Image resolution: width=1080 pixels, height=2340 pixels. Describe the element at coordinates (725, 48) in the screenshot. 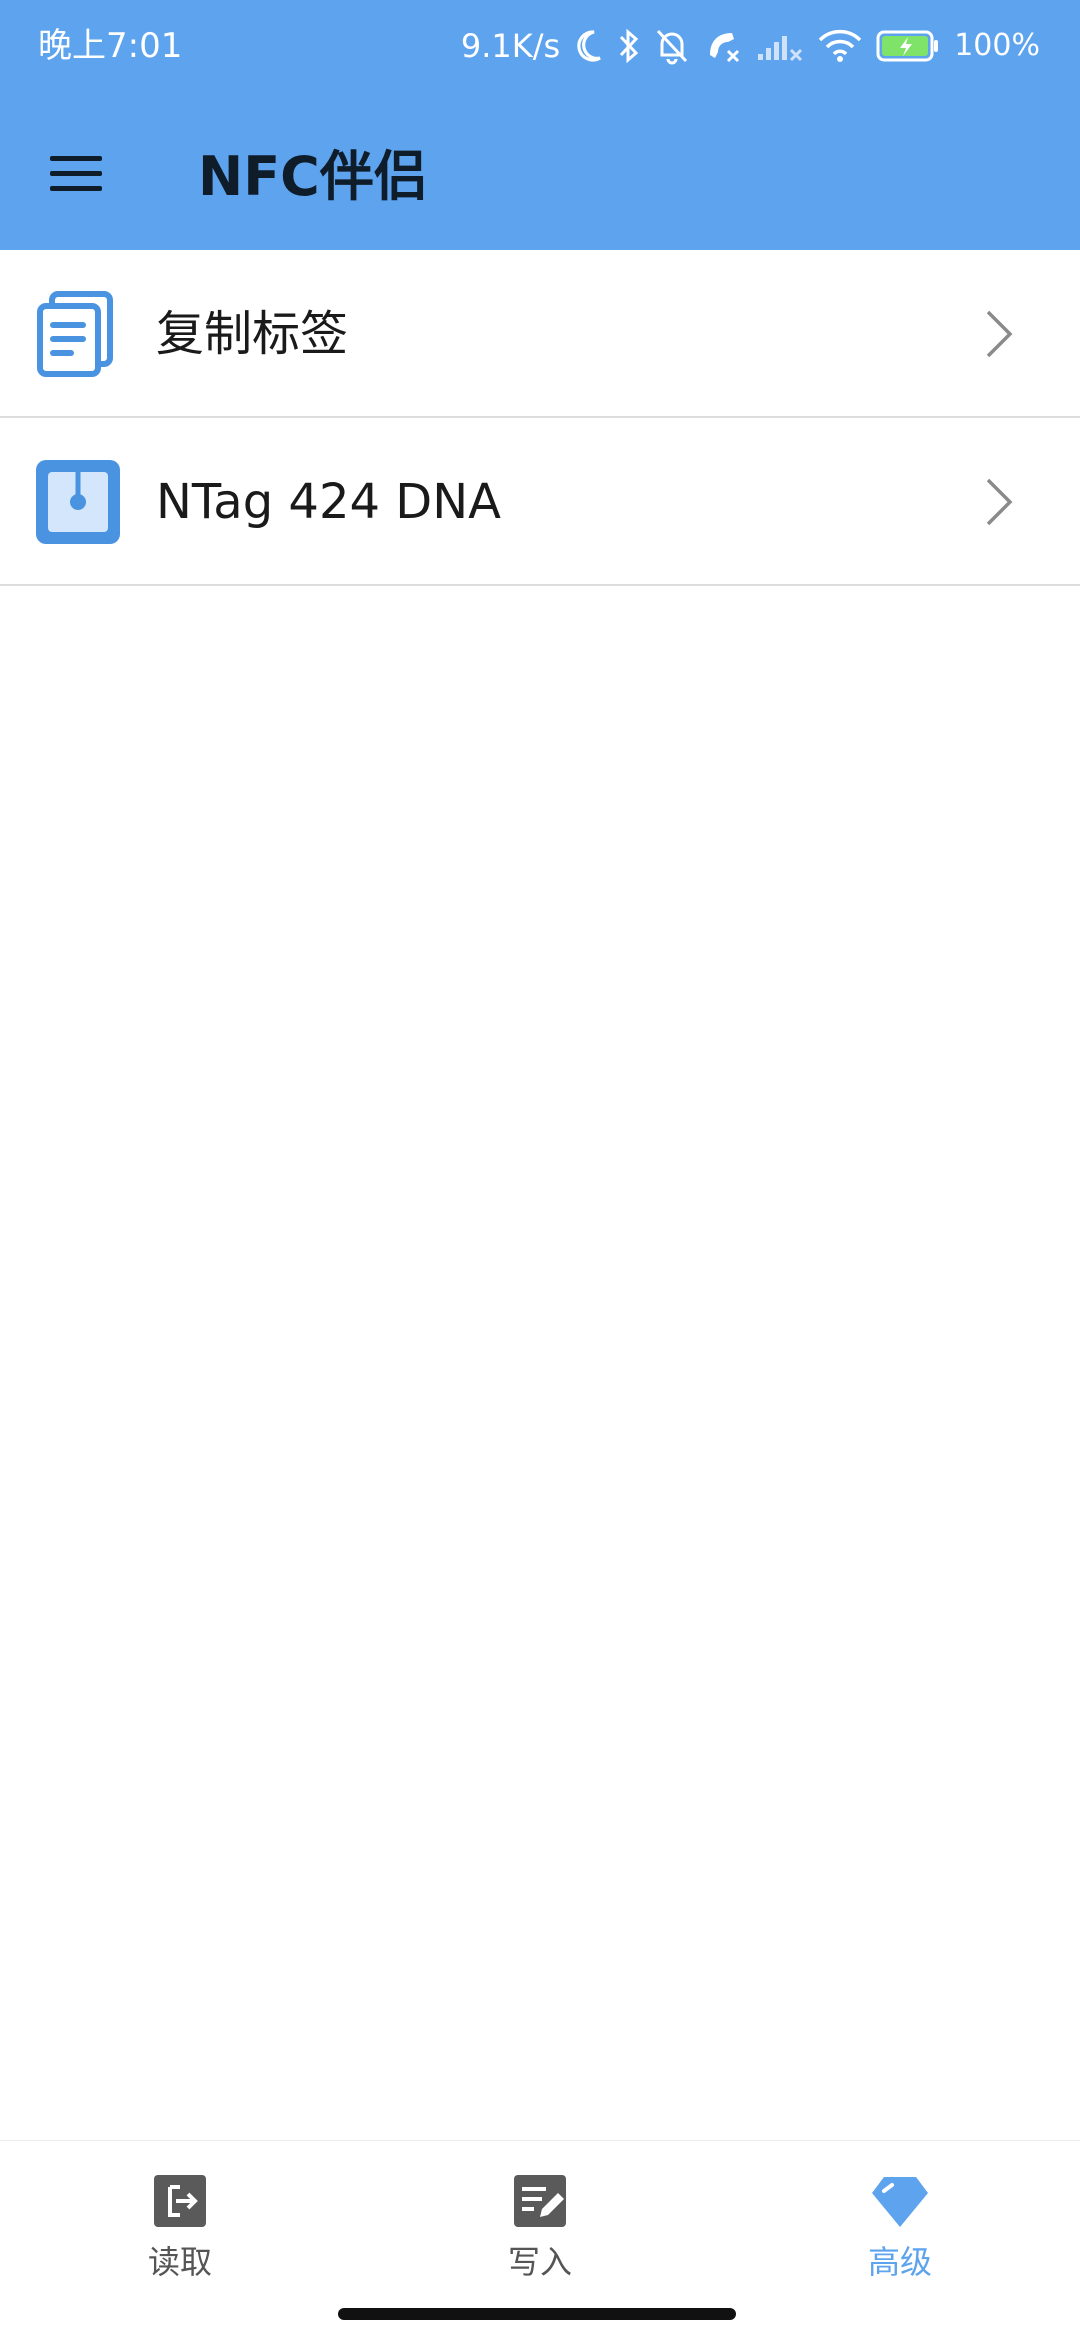

I see `missed-call-icon` at that location.